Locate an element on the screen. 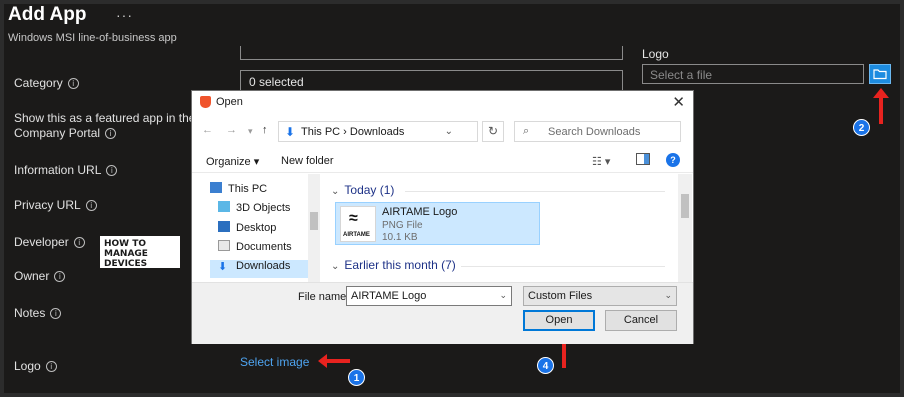  logo-label: Logo i is located at coordinates (35, 366).